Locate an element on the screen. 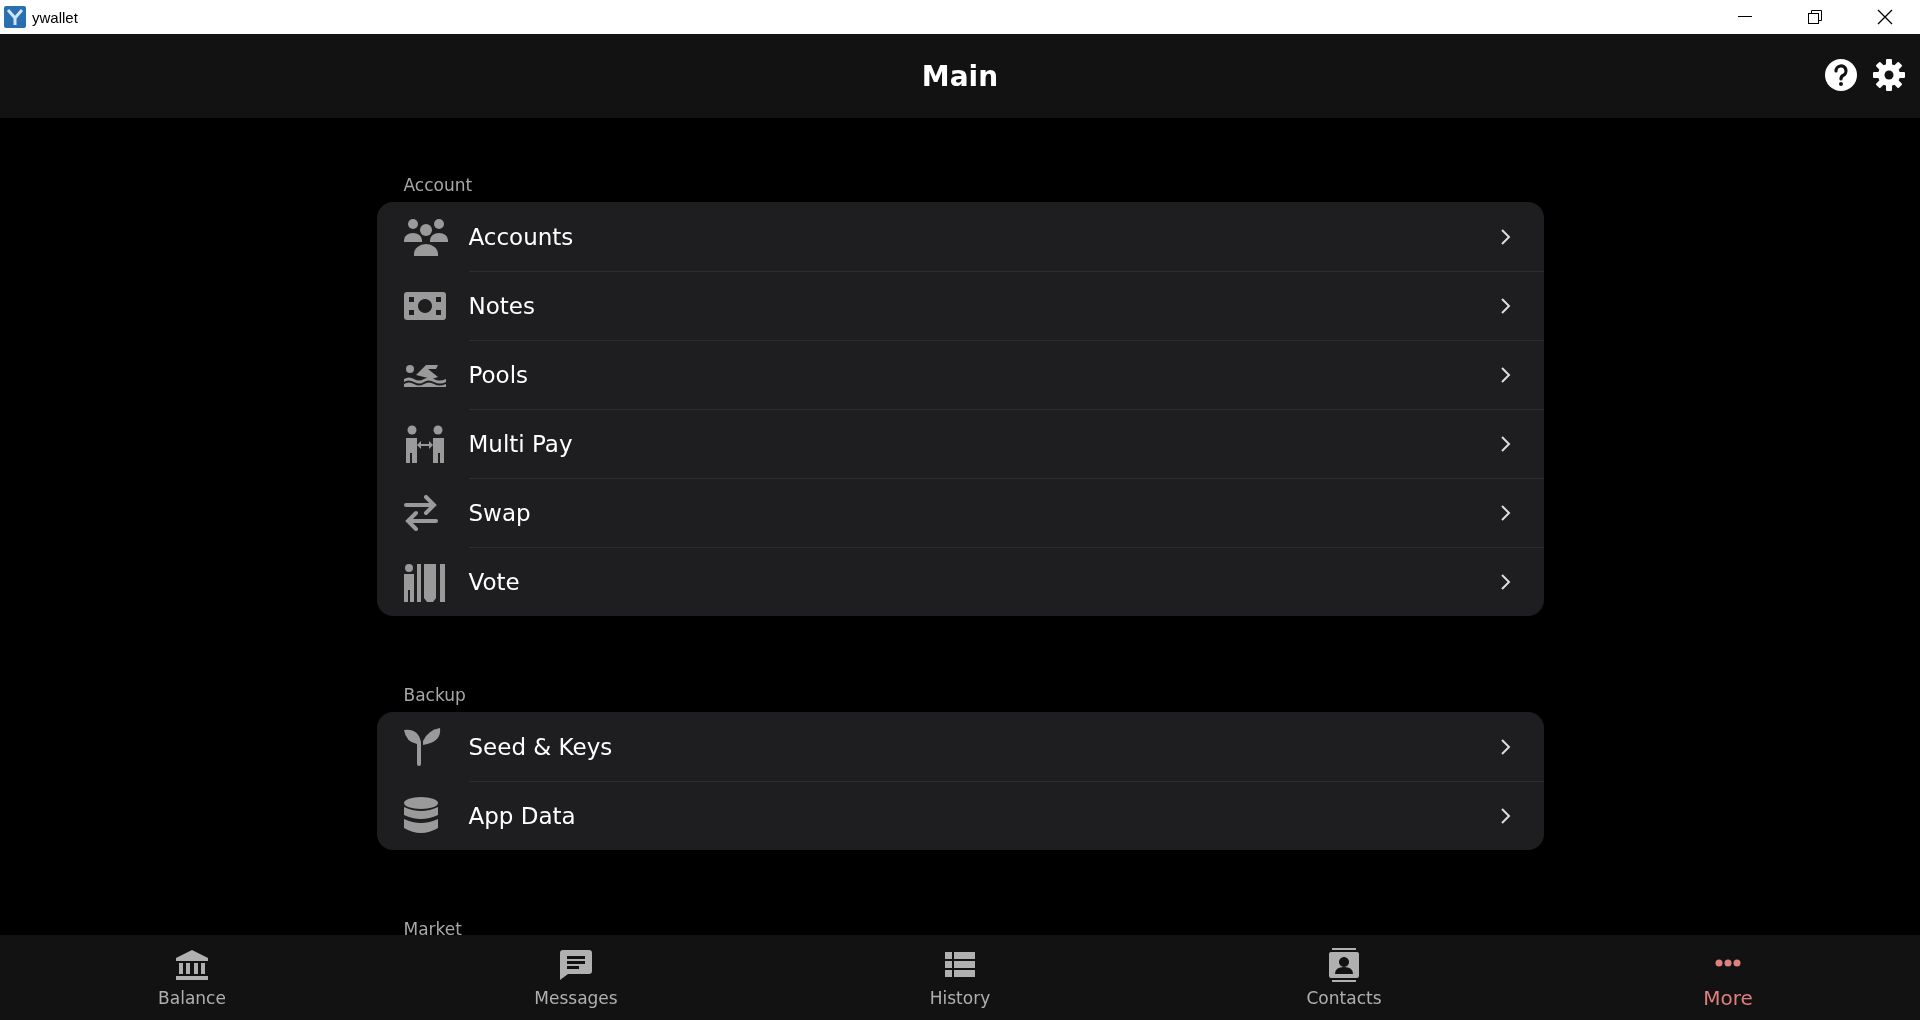  people-icon is located at coordinates (425, 236).